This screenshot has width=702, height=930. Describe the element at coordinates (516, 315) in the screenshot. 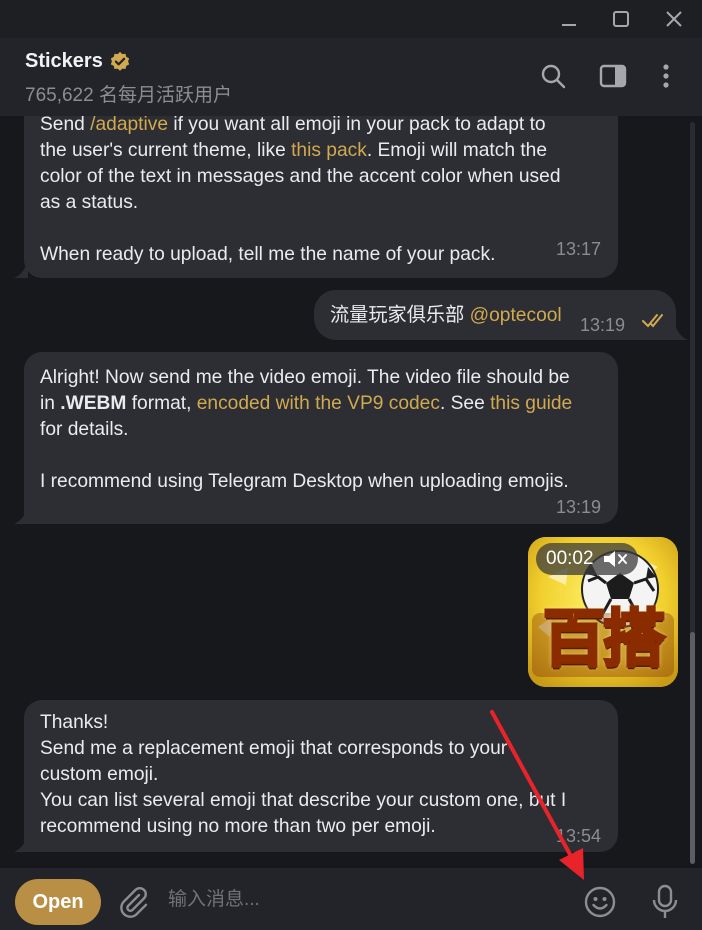

I see `mention-link: @optecool` at that location.